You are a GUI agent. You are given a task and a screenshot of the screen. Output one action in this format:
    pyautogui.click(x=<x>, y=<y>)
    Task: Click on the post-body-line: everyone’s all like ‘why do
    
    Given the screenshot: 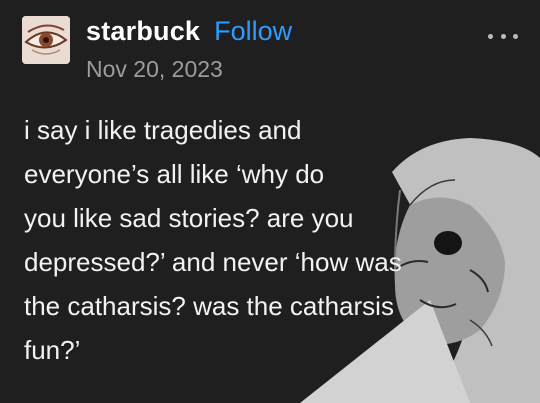 What is the action you would take?
    pyautogui.click(x=174, y=174)
    